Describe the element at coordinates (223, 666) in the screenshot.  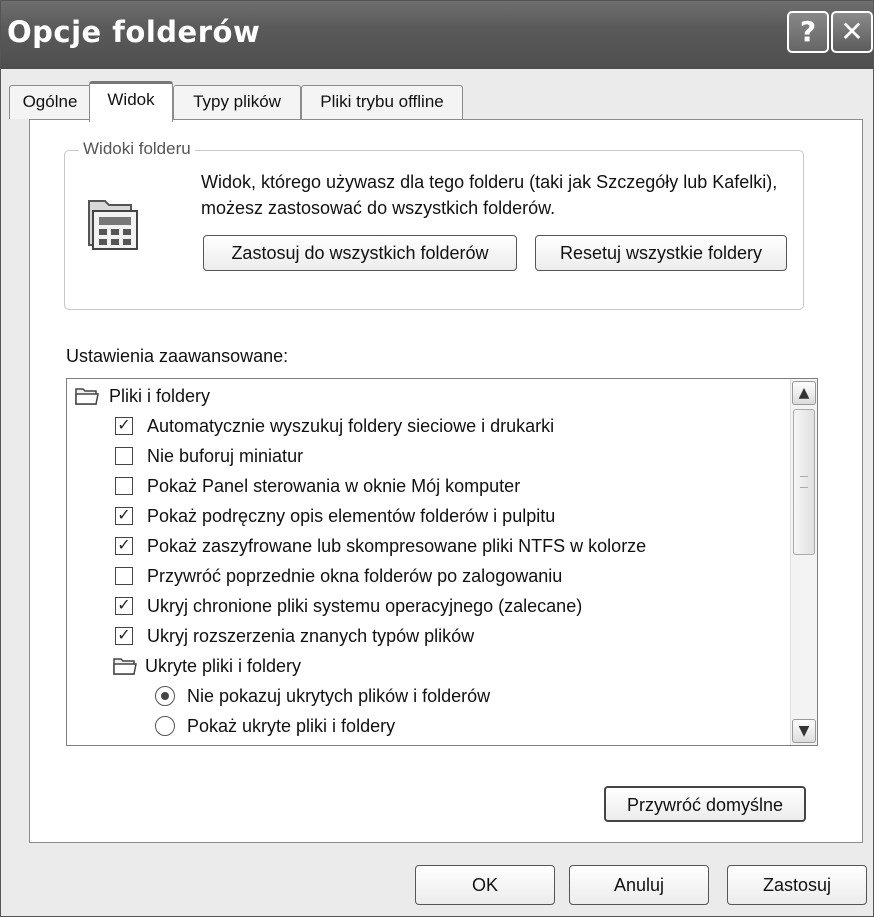
I see `item-label: Ukryte pliki i foldery` at that location.